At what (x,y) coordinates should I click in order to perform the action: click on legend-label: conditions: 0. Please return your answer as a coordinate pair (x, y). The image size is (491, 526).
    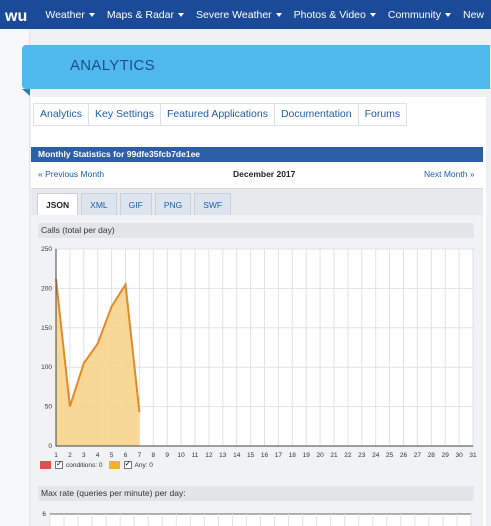
    Looking at the image, I should click on (84, 465).